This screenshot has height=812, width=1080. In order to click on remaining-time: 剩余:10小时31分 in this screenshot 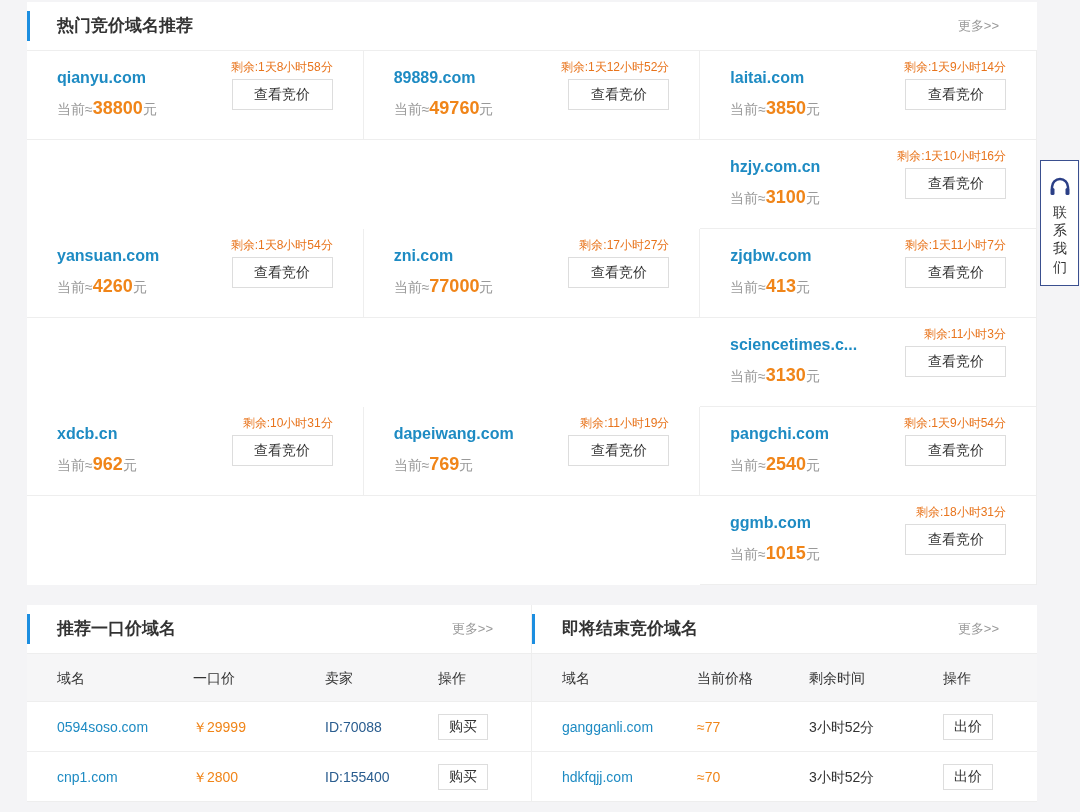, I will do `click(287, 423)`.